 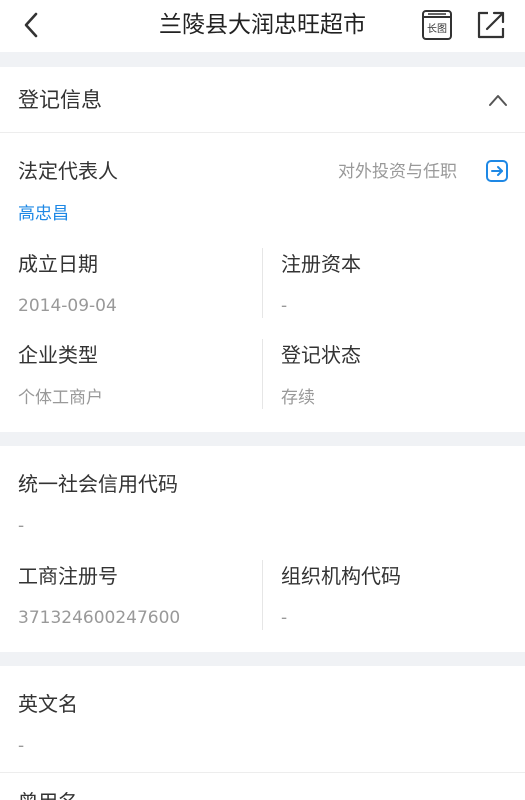 What do you see at coordinates (498, 100) in the screenshot?
I see `chevron-up-icon` at bounding box center [498, 100].